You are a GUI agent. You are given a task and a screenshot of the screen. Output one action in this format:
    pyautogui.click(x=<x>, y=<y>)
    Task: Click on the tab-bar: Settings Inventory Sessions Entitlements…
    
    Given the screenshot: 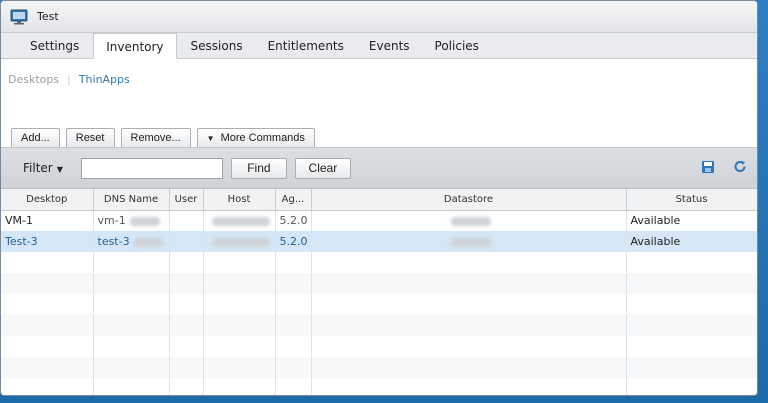 What is the action you would take?
    pyautogui.click(x=379, y=46)
    